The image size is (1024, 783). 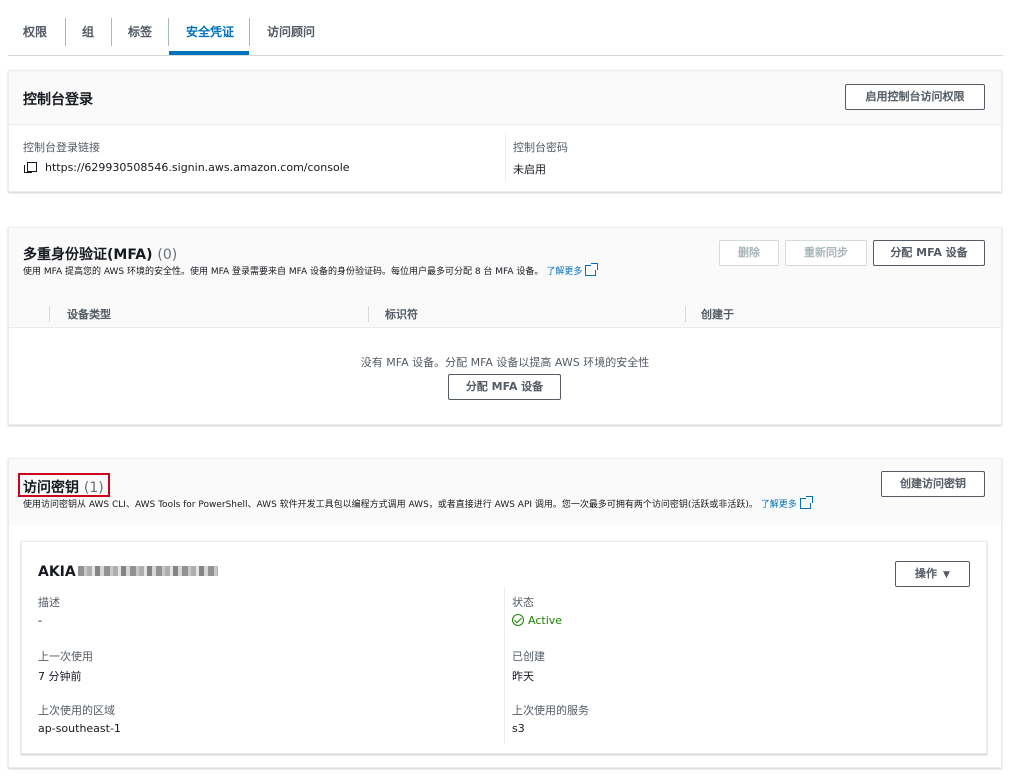 I want to click on active-tab-indicator, so click(x=209, y=53).